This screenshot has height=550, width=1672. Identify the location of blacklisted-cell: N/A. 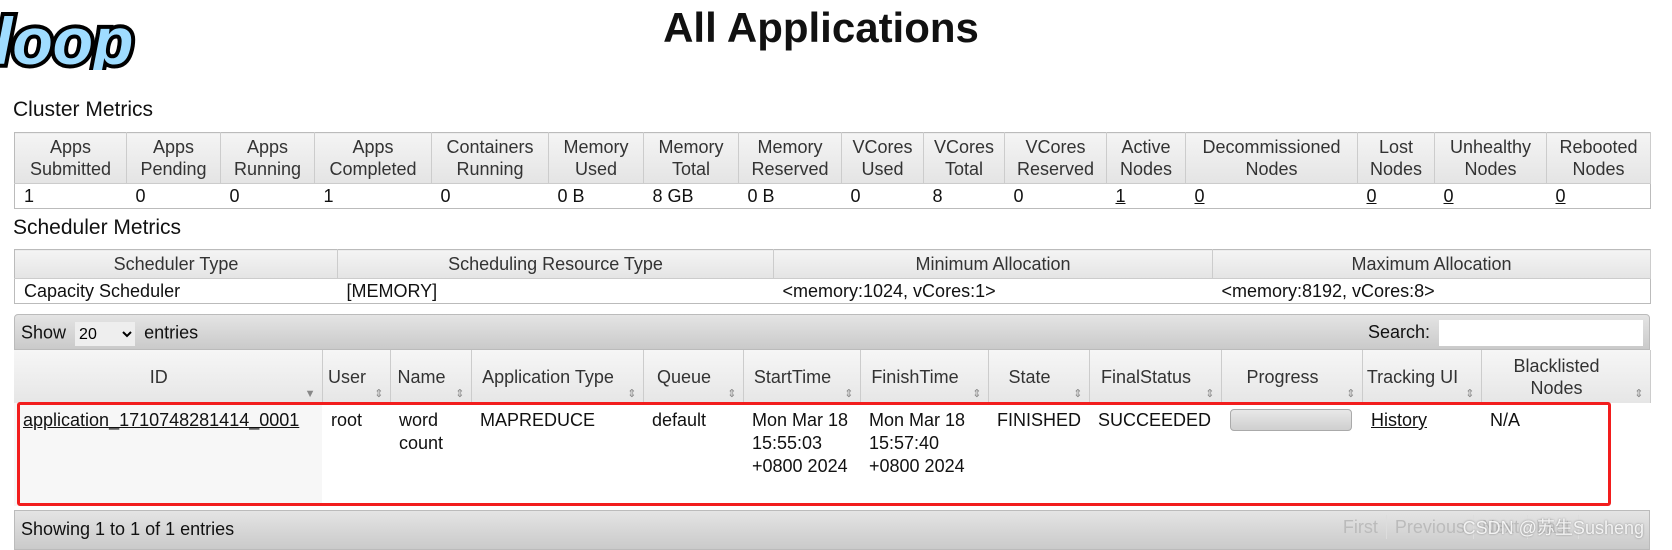
(1505, 420).